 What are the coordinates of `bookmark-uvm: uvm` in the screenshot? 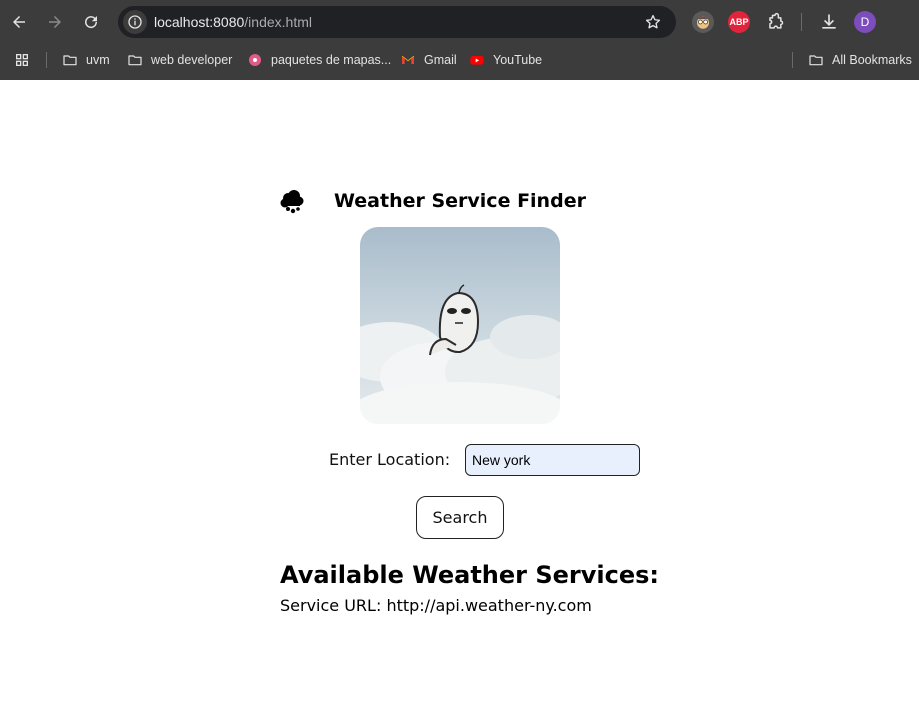 It's located at (86, 60).